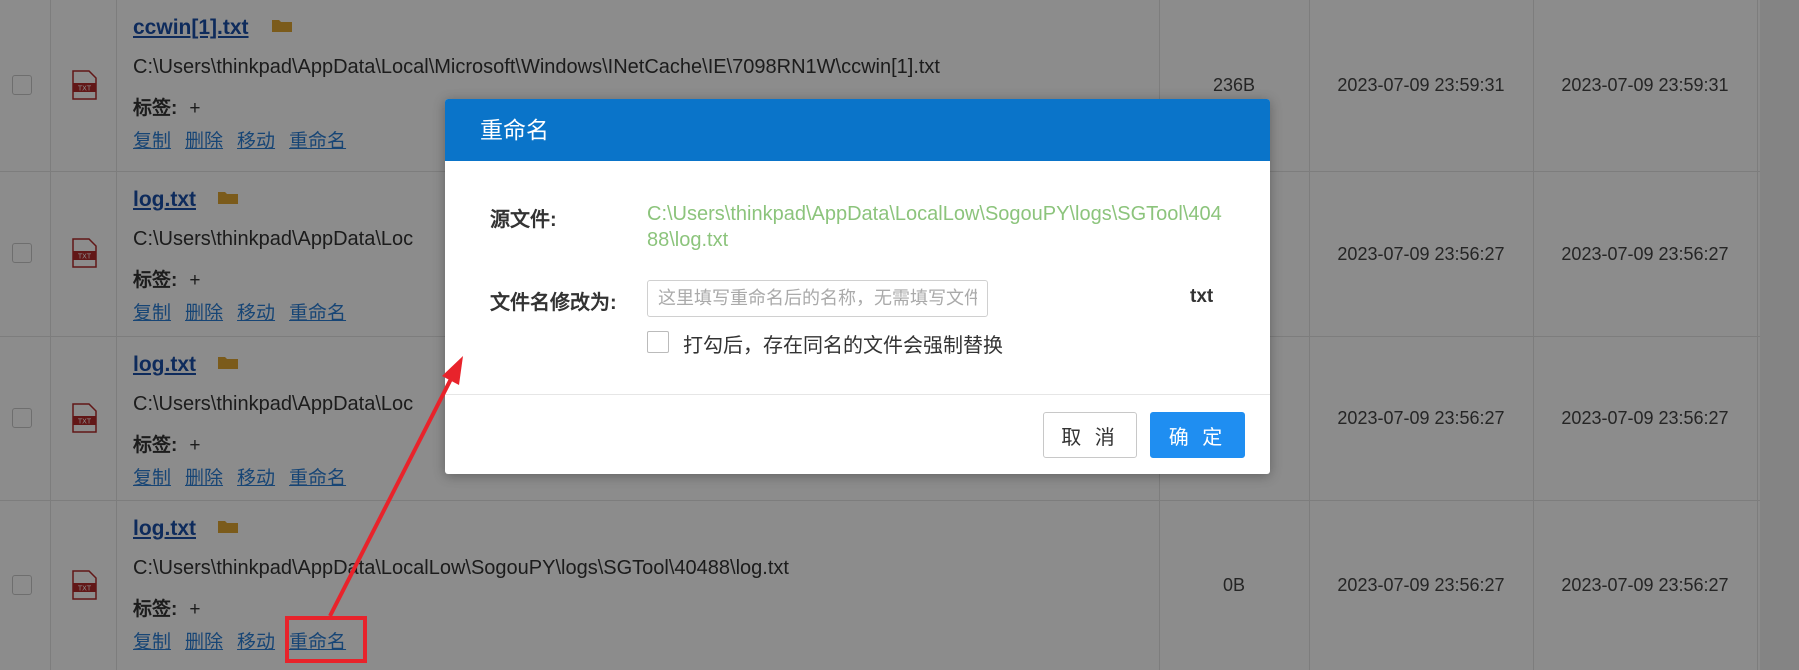 The height and width of the screenshot is (670, 1799). What do you see at coordinates (553, 303) in the screenshot?
I see `rename-to-label: 文件名修改为:` at bounding box center [553, 303].